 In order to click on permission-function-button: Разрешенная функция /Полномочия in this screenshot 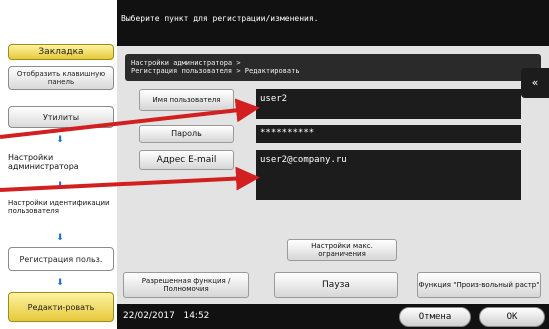, I will do `click(186, 285)`.